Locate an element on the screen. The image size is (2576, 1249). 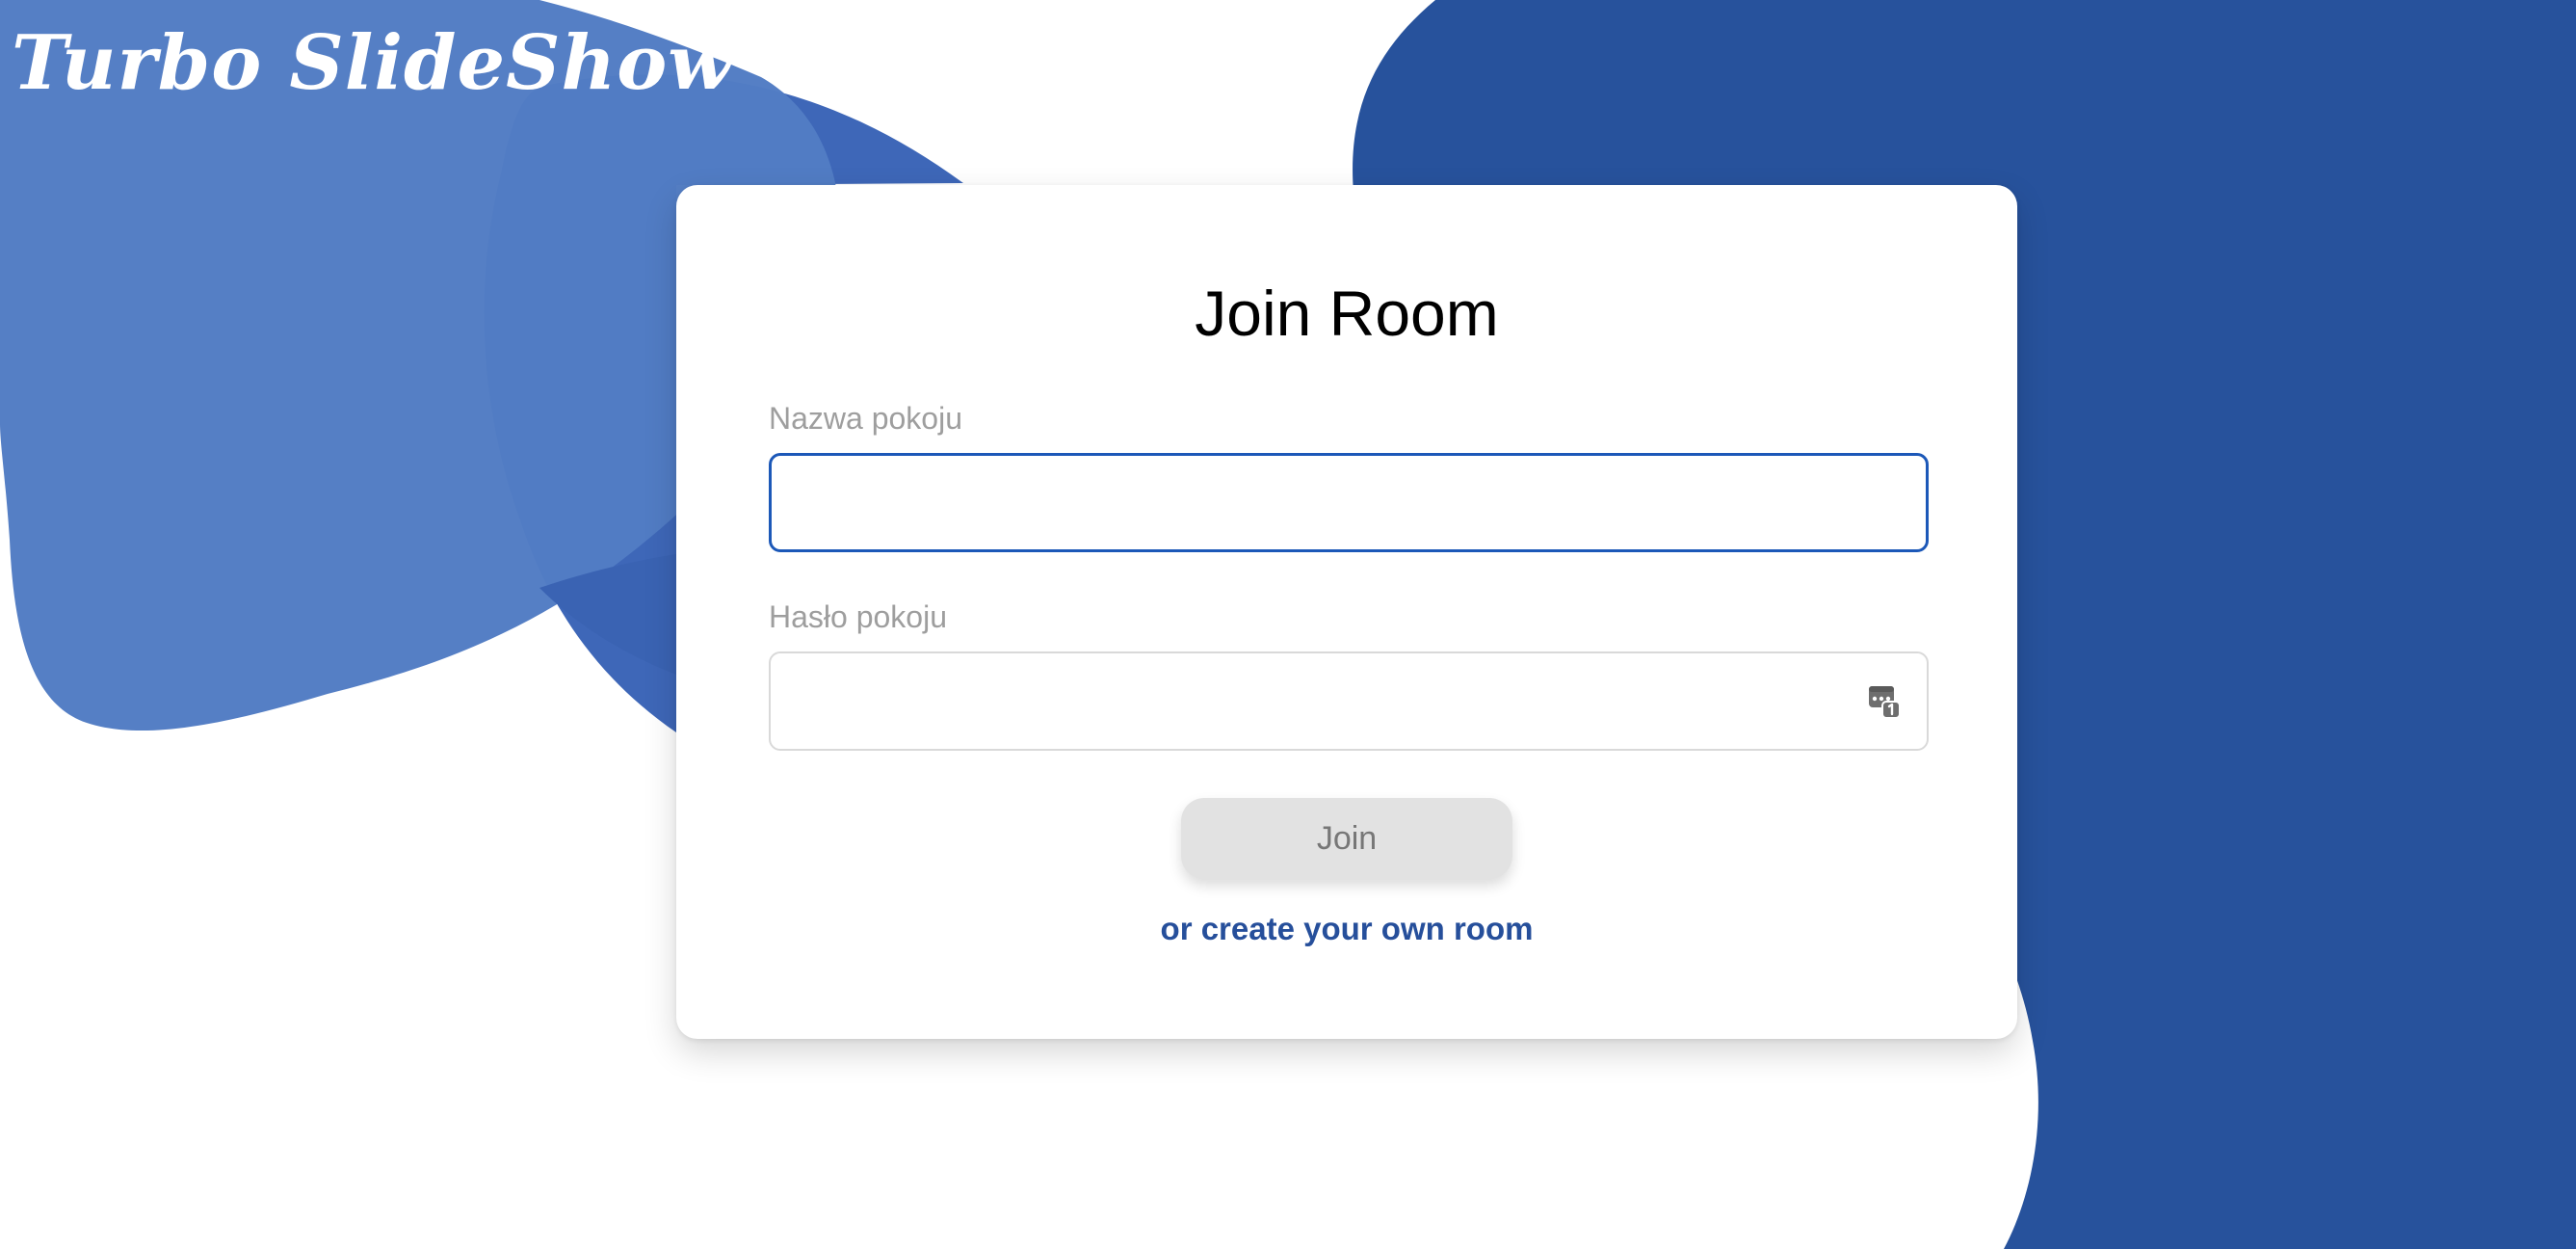
create-room-link: or create your own room is located at coordinates (1347, 929).